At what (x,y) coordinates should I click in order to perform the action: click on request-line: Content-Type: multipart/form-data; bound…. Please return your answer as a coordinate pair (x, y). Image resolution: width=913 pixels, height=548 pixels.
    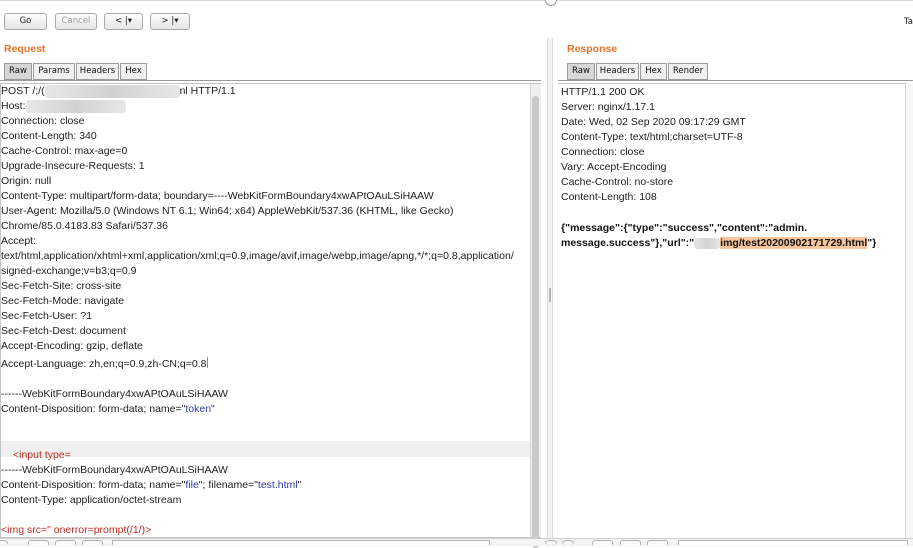
    Looking at the image, I should click on (217, 196).